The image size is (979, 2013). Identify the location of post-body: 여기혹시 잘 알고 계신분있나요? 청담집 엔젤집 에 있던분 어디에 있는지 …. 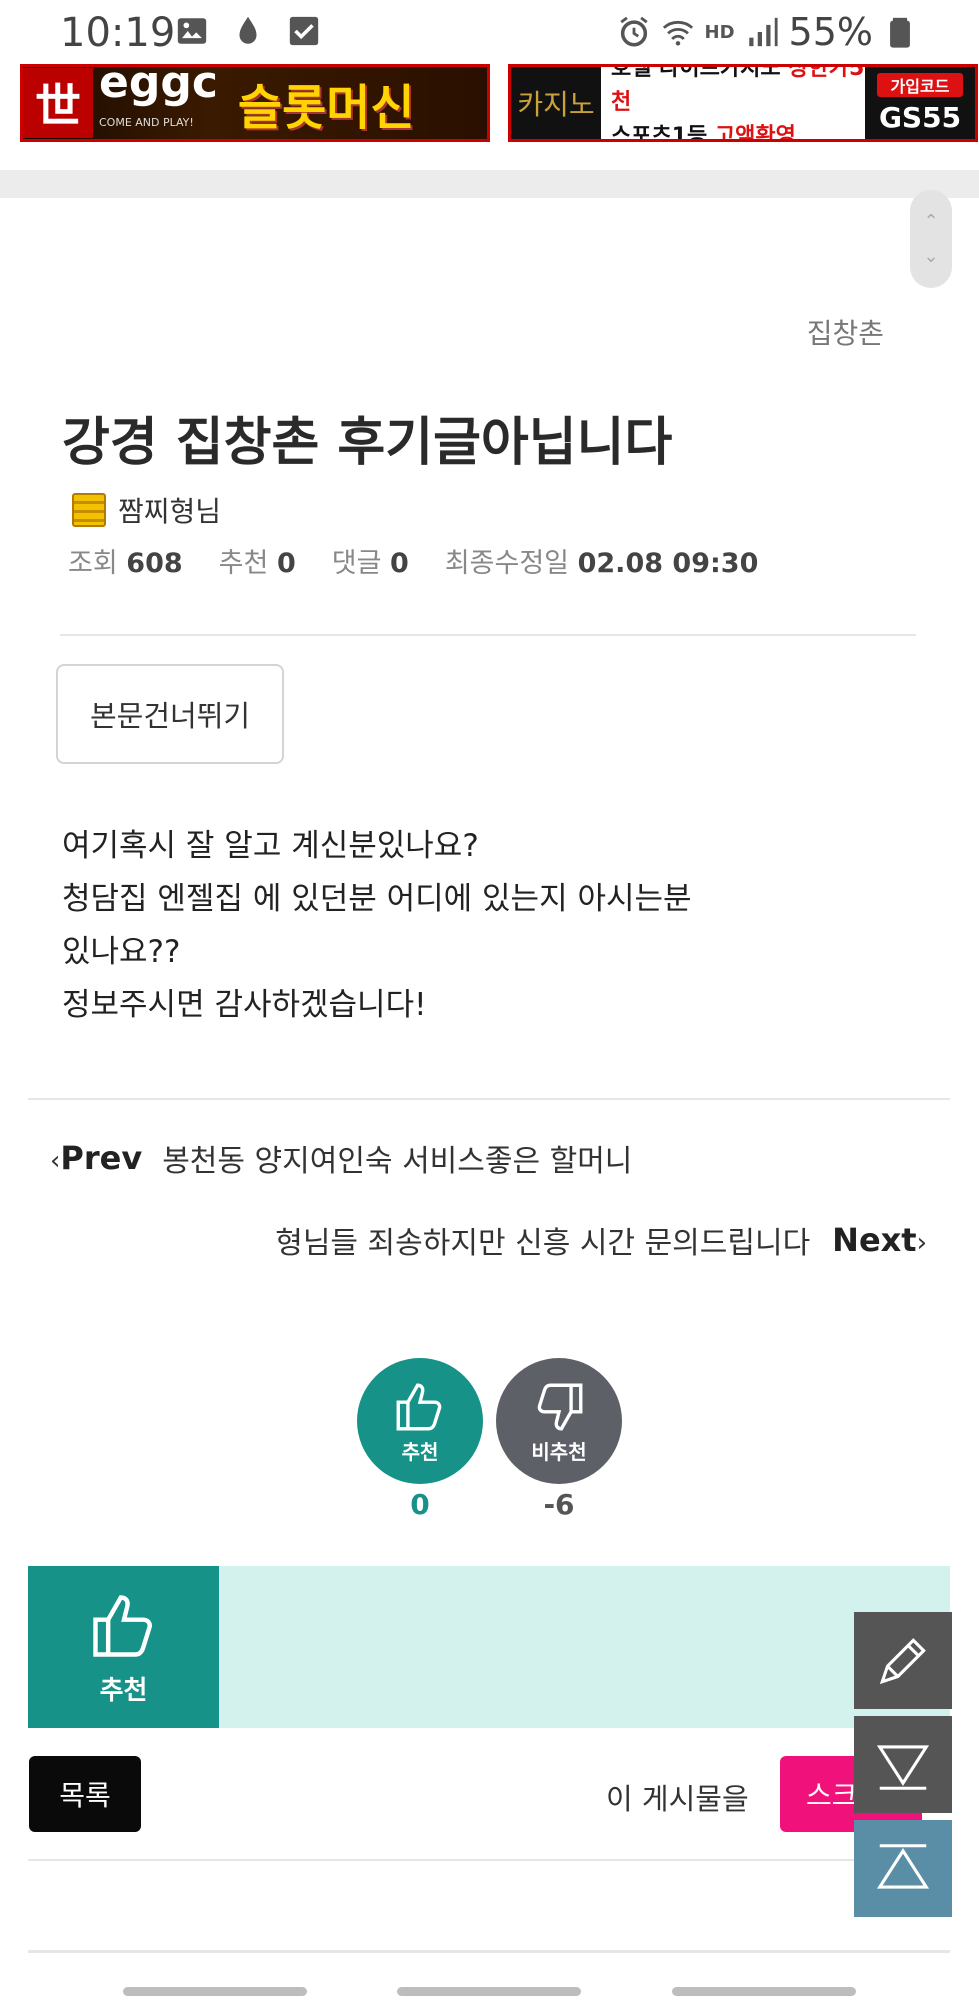
(377, 926).